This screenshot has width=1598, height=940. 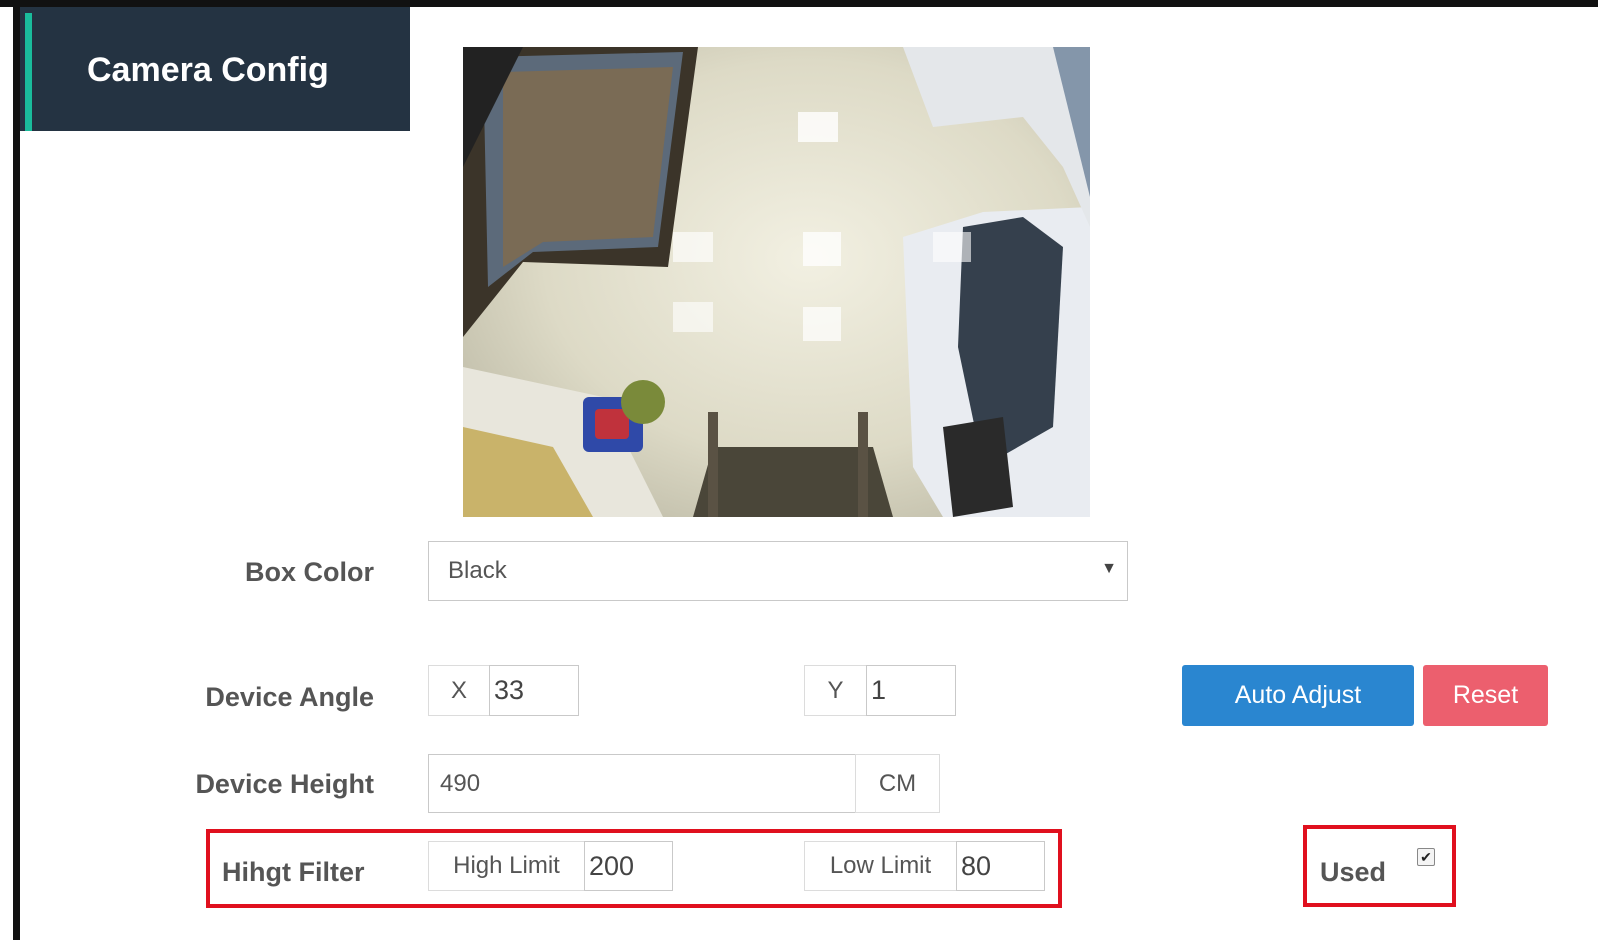 What do you see at coordinates (1485, 695) in the screenshot?
I see `reset-button: Reset` at bounding box center [1485, 695].